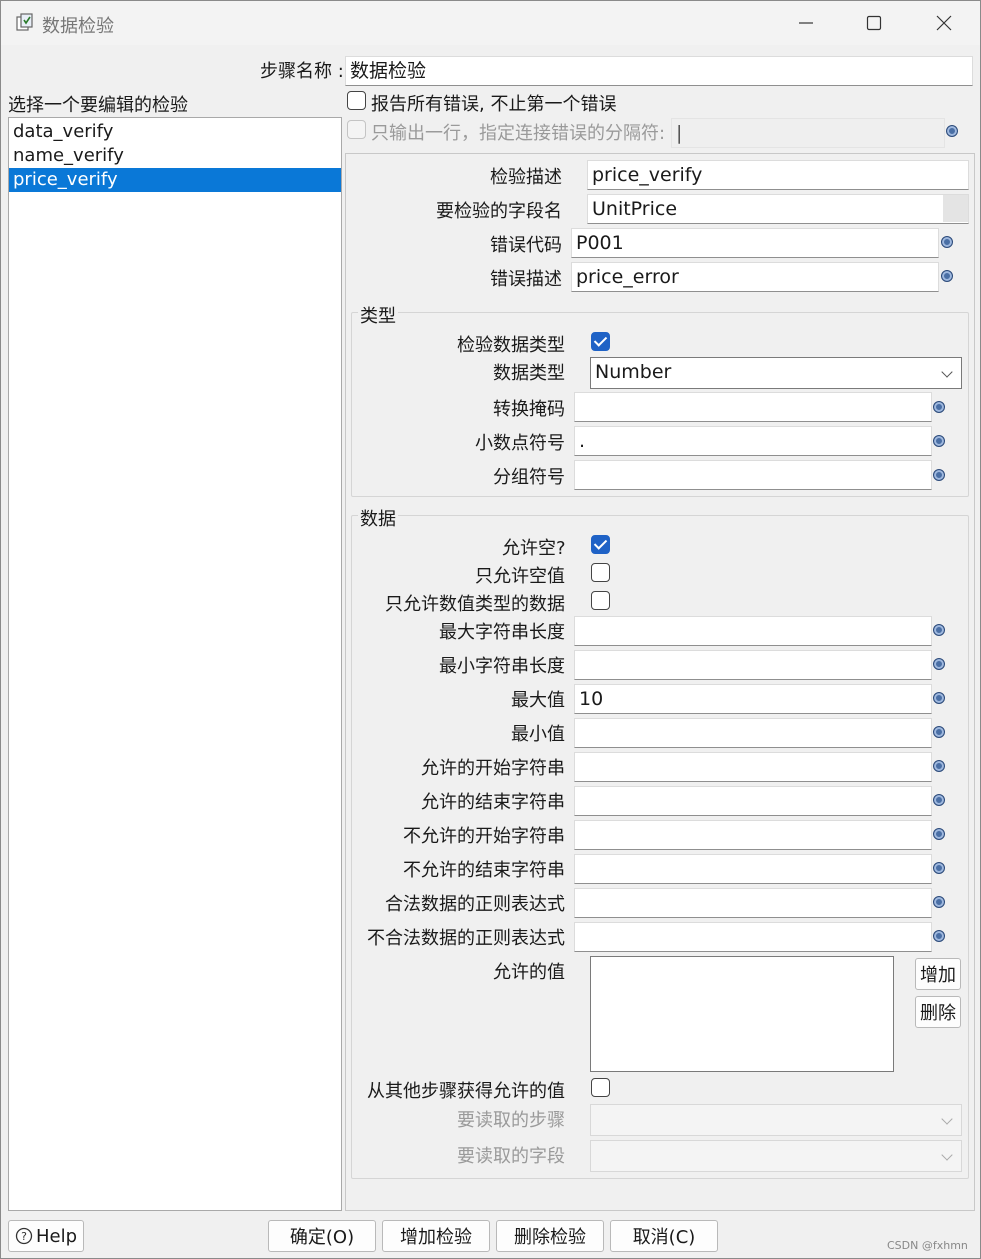 This screenshot has height=1259, width=981. Describe the element at coordinates (753, 699) in the screenshot. I see `max-value-input: 10` at that location.